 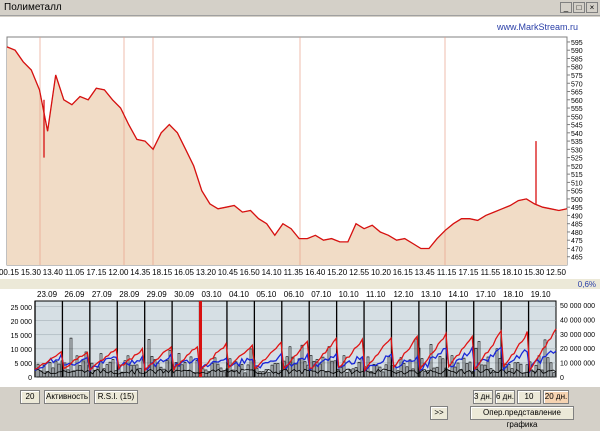 I want to click on price-tick-label: 545, so click(x=577, y=126).